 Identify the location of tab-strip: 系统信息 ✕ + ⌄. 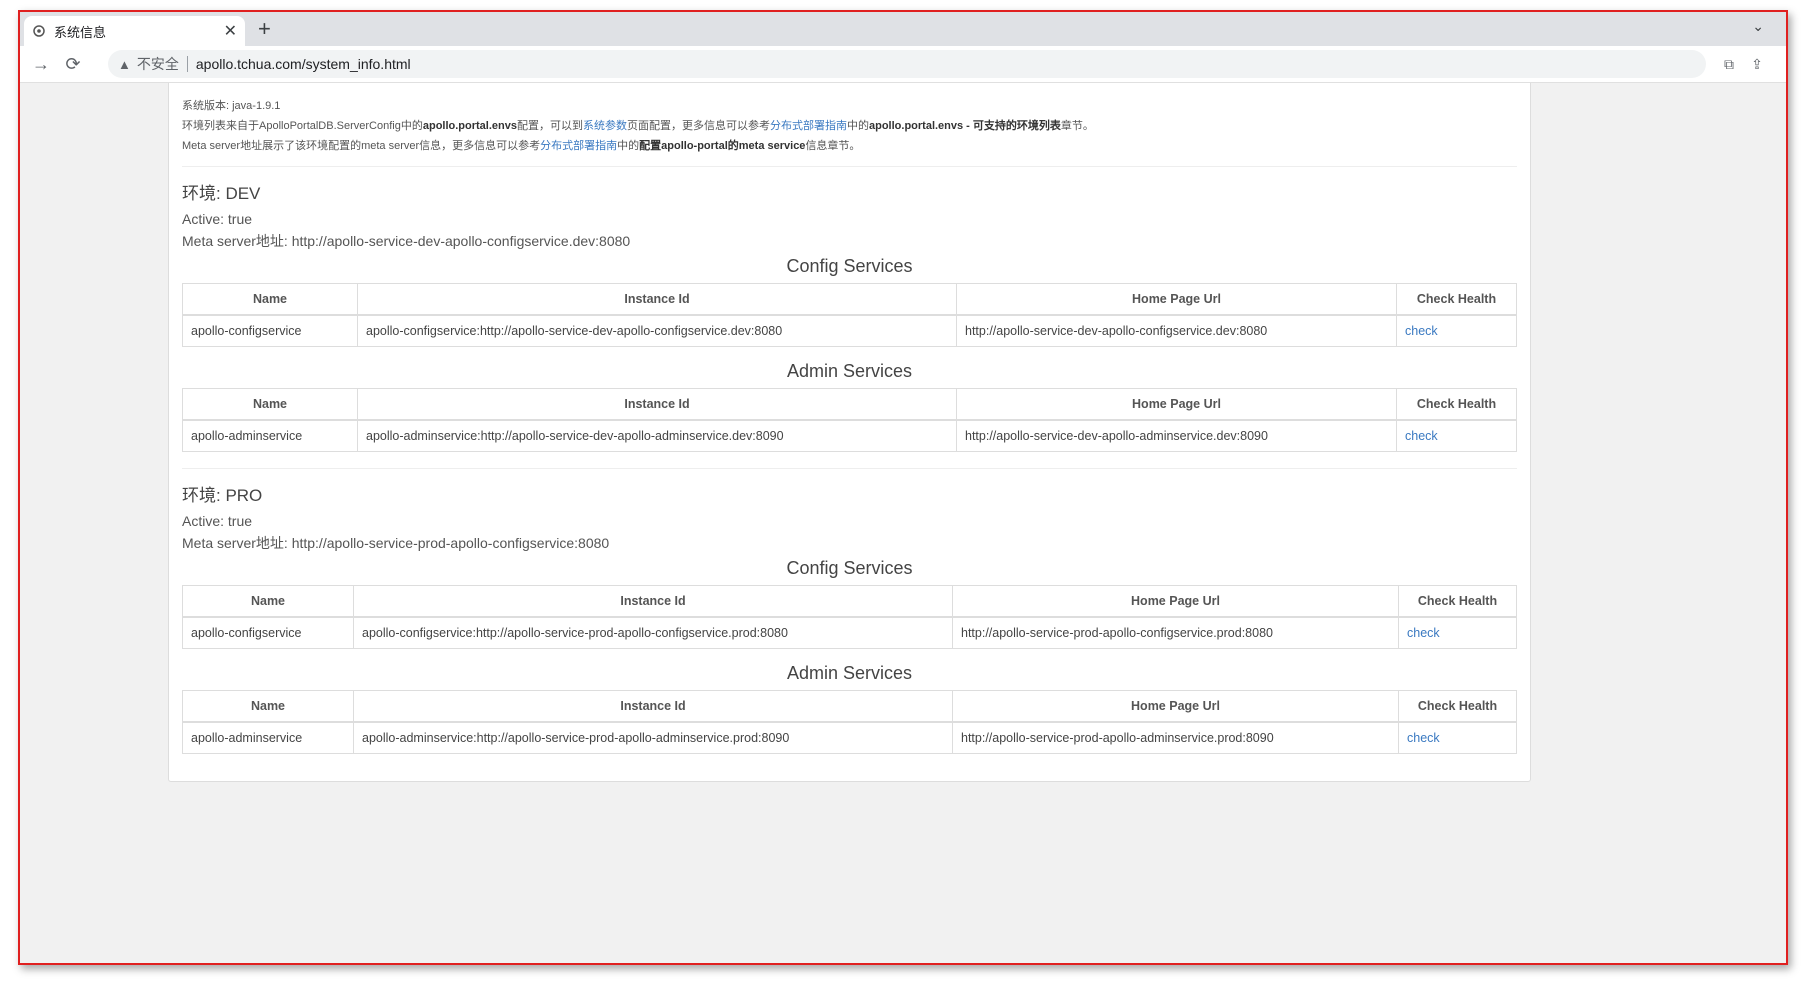
(903, 29).